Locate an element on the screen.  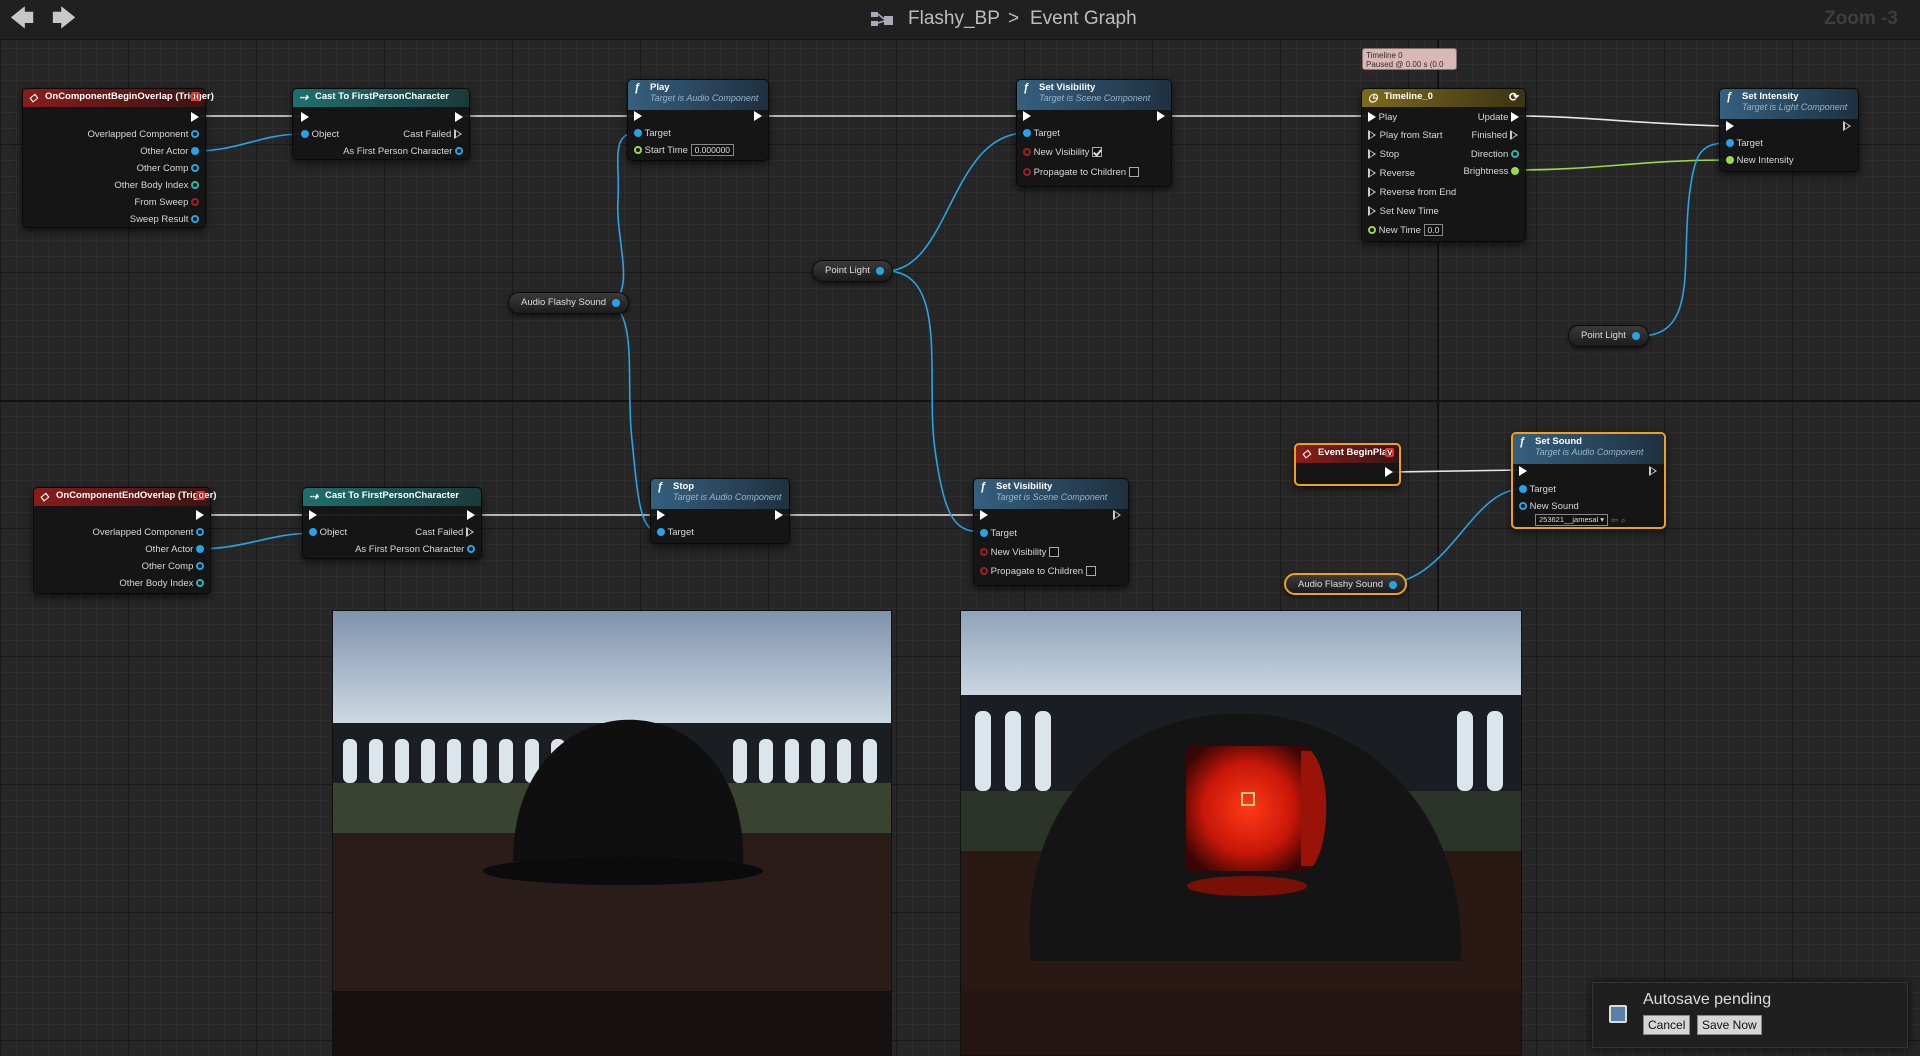
var-audio-flashy-sound: Audio Flashy Sound is located at coordinates (569, 303).